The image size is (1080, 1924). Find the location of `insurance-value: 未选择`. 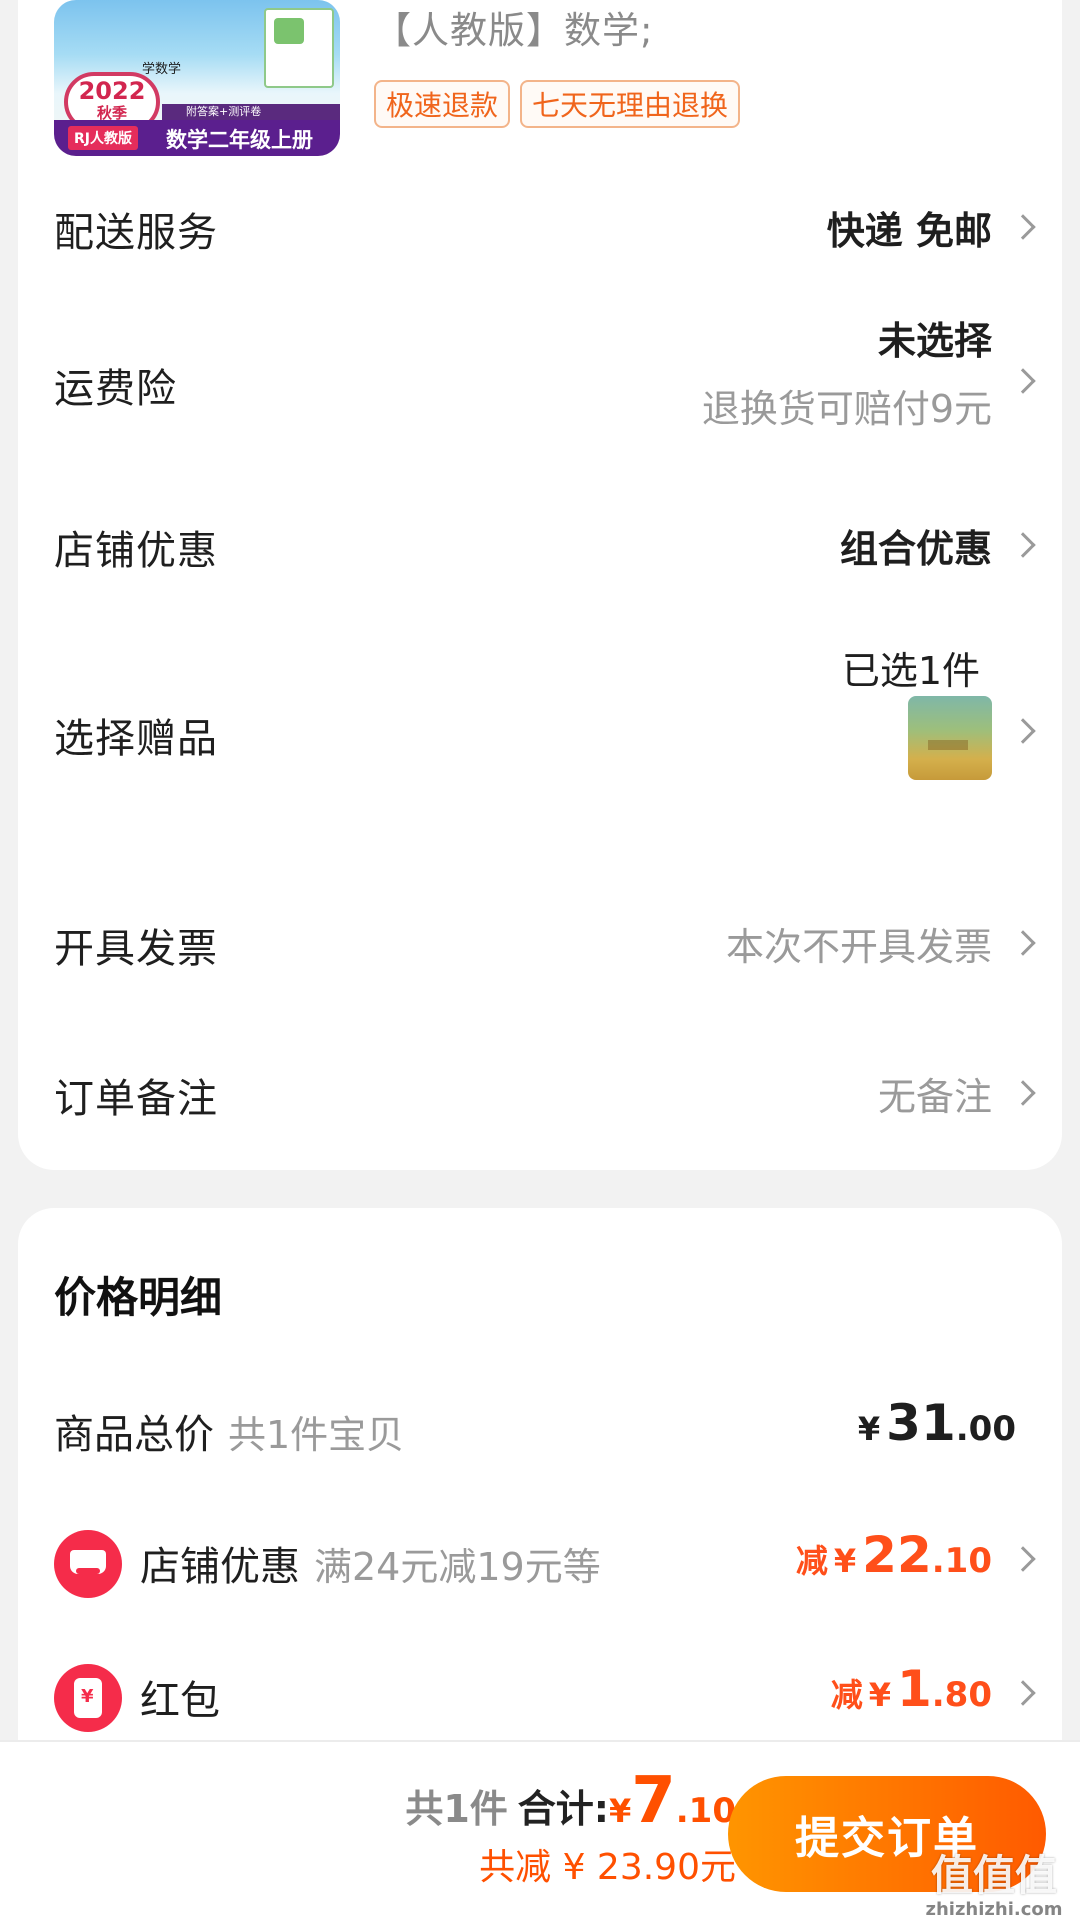

insurance-value: 未选择 is located at coordinates (934, 341).